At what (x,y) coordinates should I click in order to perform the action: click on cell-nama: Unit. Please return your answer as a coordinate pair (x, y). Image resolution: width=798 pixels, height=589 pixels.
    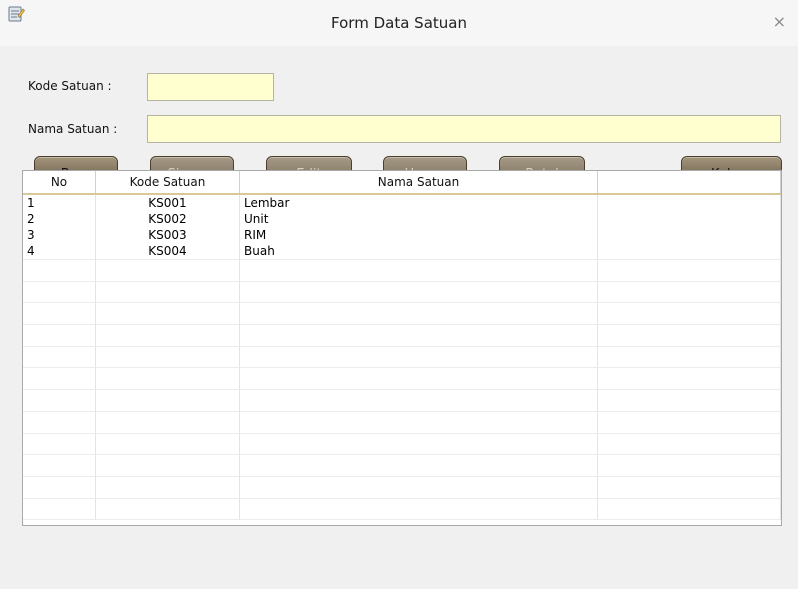
    Looking at the image, I should click on (419, 219).